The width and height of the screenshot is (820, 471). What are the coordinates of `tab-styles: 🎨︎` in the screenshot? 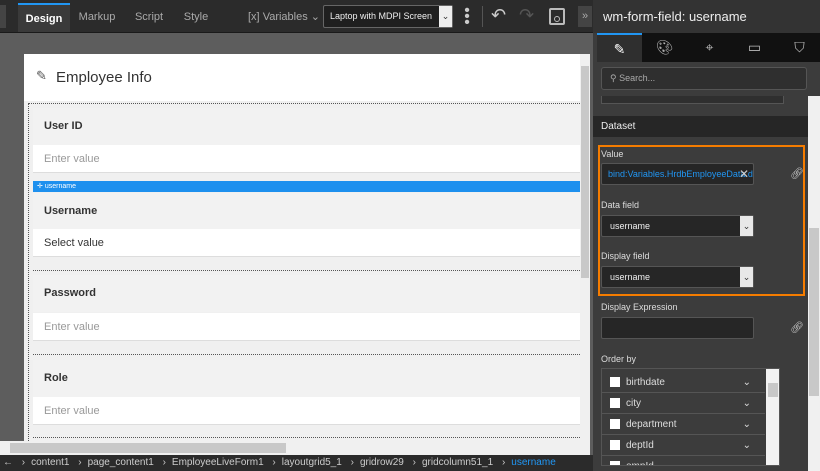 It's located at (664, 47).